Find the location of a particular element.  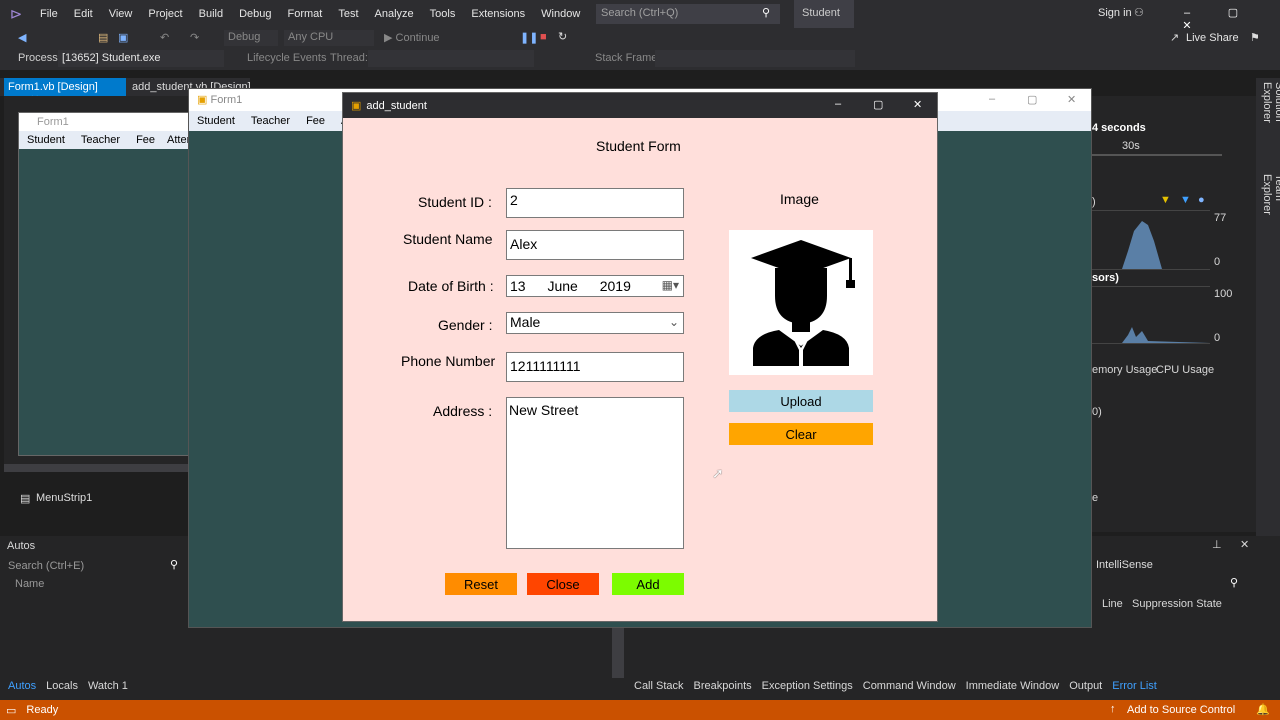

menu-file: File is located at coordinates (49, 14).